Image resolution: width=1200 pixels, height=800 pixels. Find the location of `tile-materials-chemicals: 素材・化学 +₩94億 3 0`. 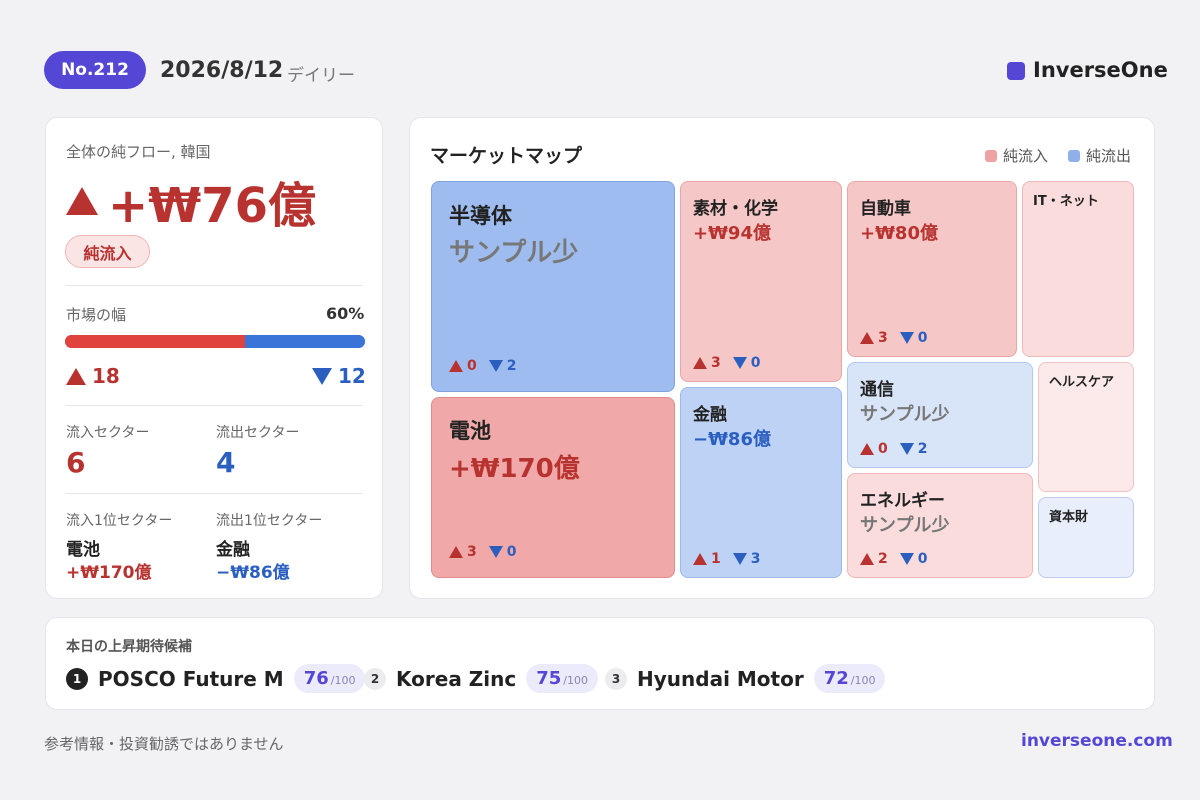

tile-materials-chemicals: 素材・化学 +₩94億 3 0 is located at coordinates (761, 281).